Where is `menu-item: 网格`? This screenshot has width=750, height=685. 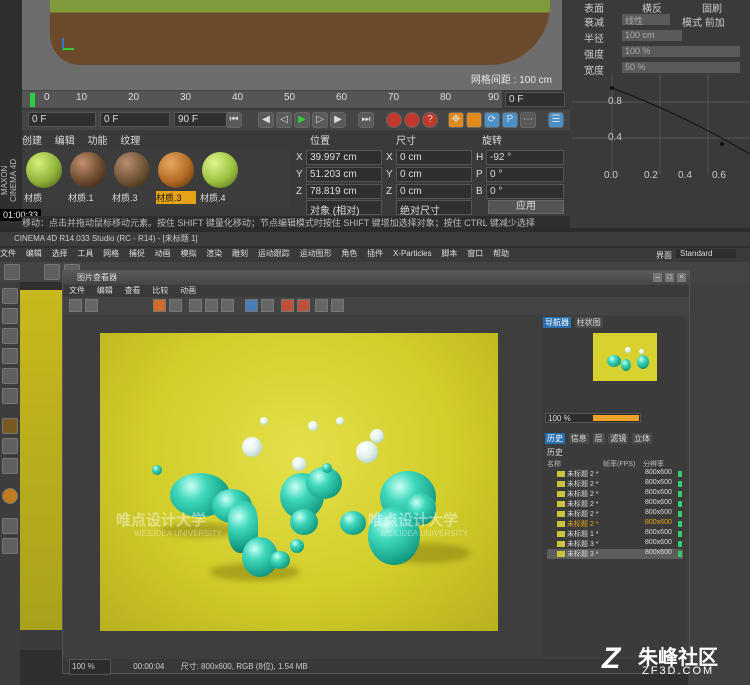 menu-item: 网格 is located at coordinates (111, 253).